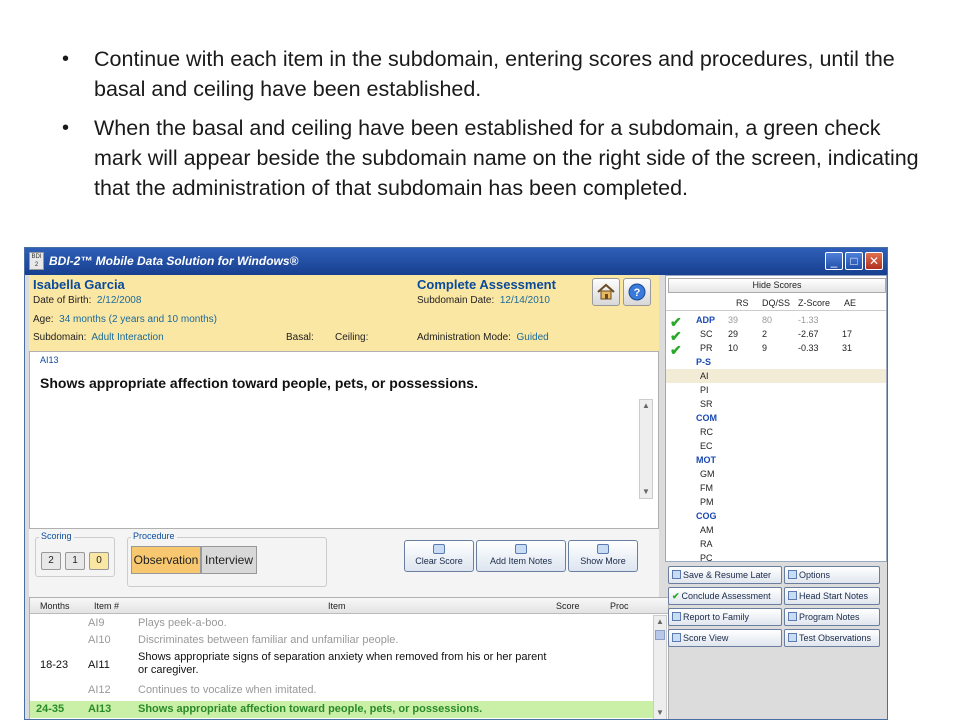 This screenshot has width=960, height=720. What do you see at coordinates (60, 337) in the screenshot?
I see `subdomain-label: Subdomain:` at bounding box center [60, 337].